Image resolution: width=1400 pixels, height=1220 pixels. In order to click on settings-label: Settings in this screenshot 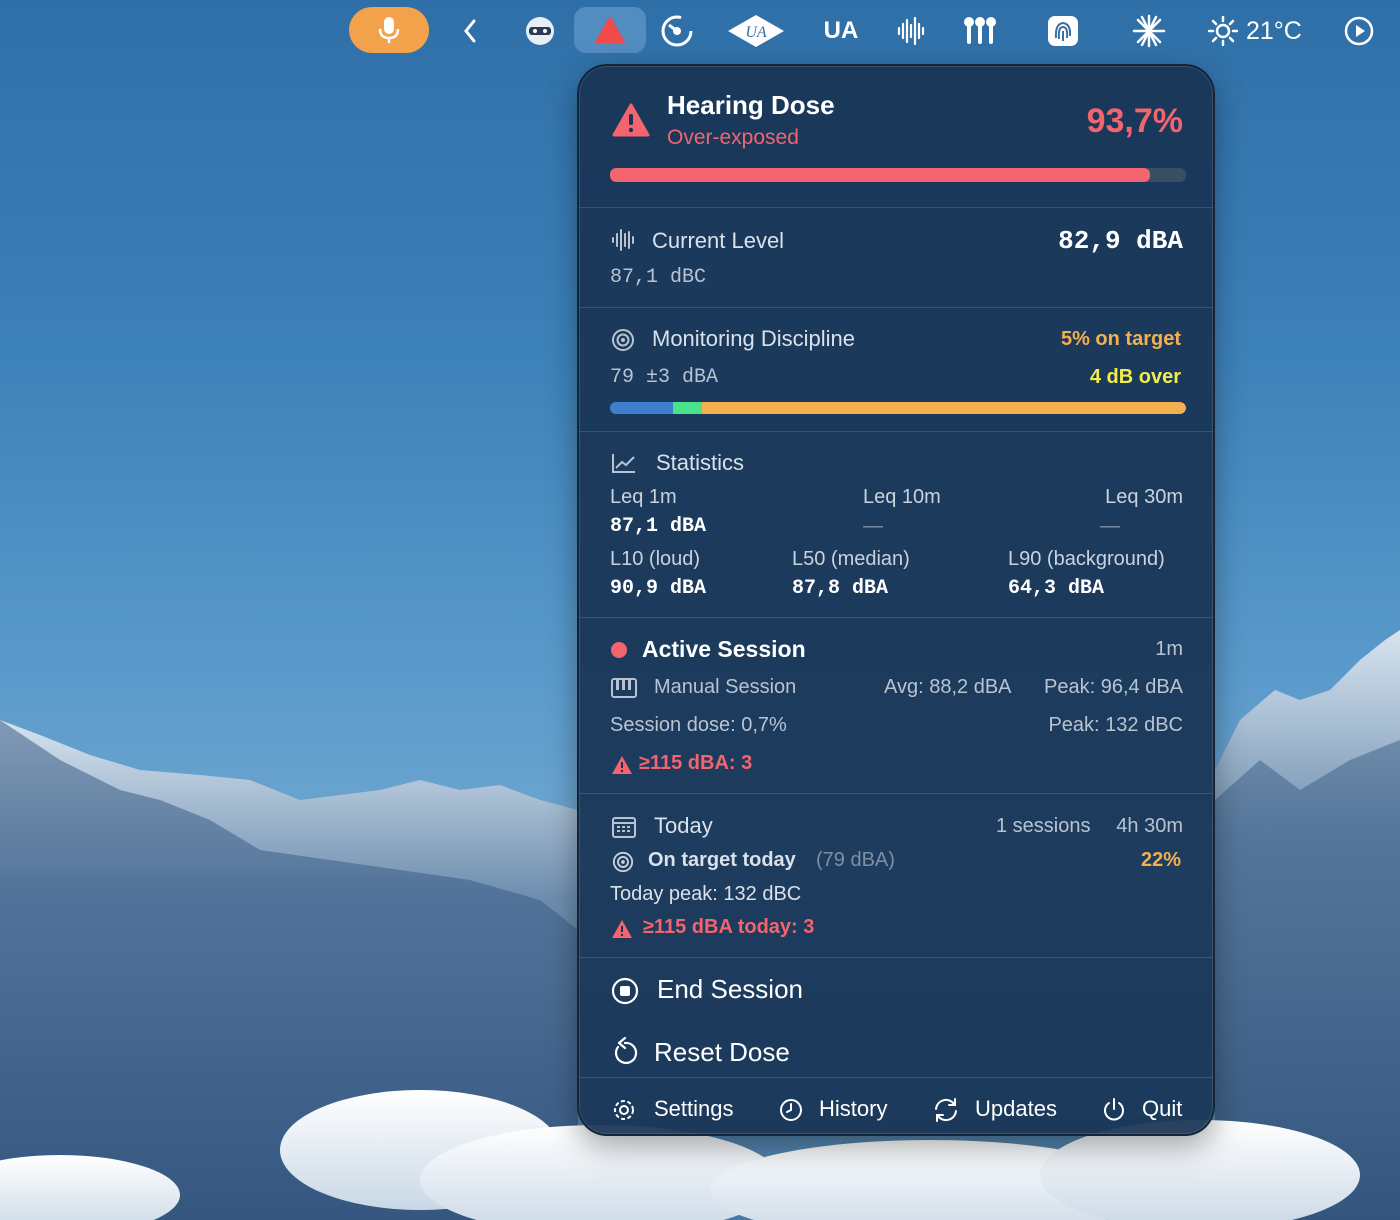, I will do `click(694, 1108)`.